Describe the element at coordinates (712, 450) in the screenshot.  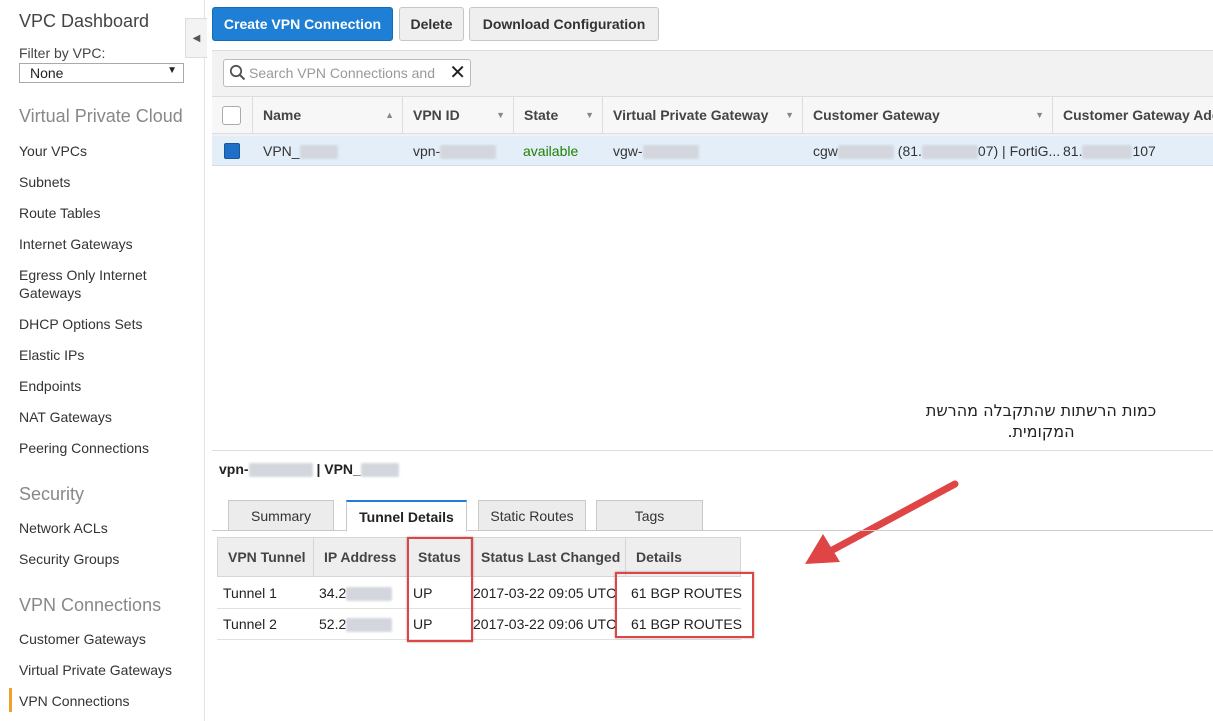
I see `panel-divider` at that location.